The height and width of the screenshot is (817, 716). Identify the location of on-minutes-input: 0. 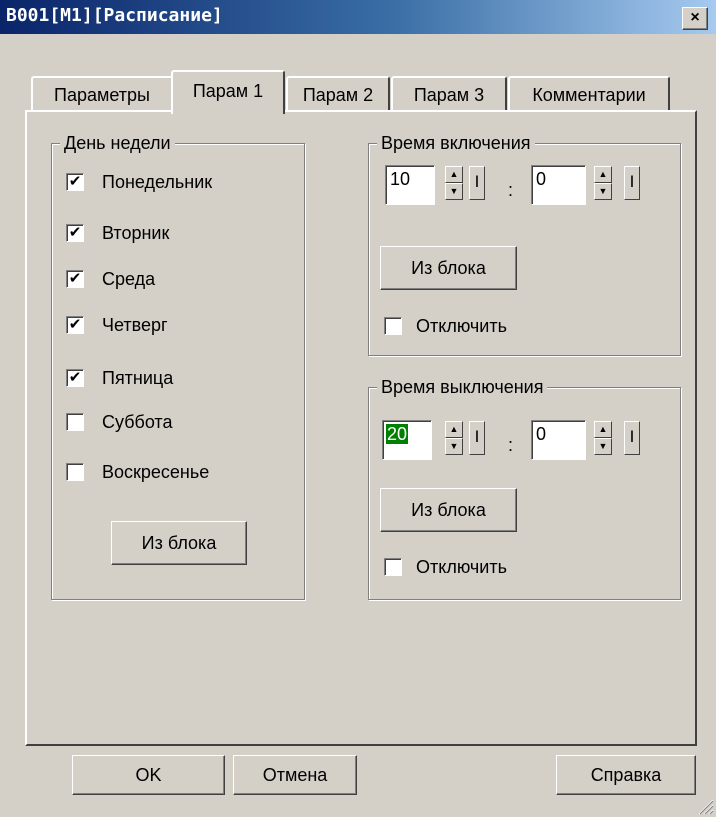
(558, 185).